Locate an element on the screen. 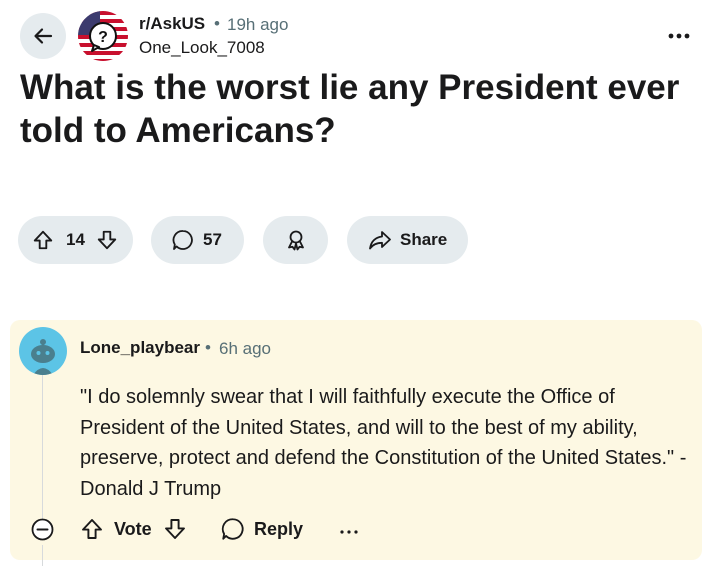 The width and height of the screenshot is (713, 566). upvote-count: 14 is located at coordinates (75, 239).